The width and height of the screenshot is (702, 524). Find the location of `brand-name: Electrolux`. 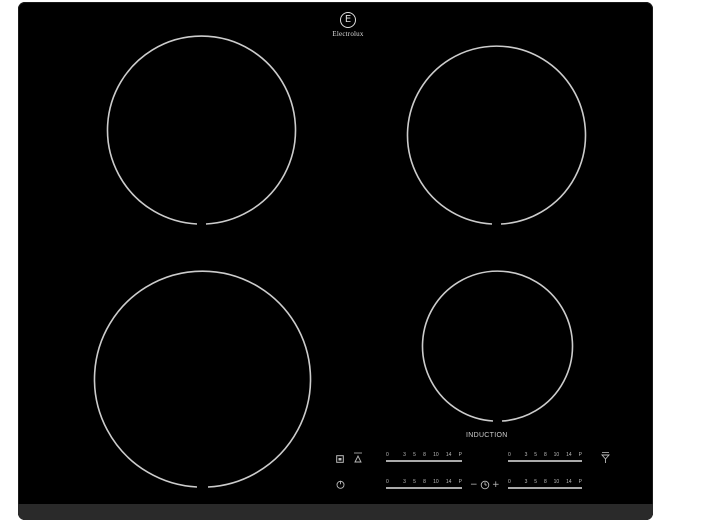

brand-name: Electrolux is located at coordinates (348, 34).